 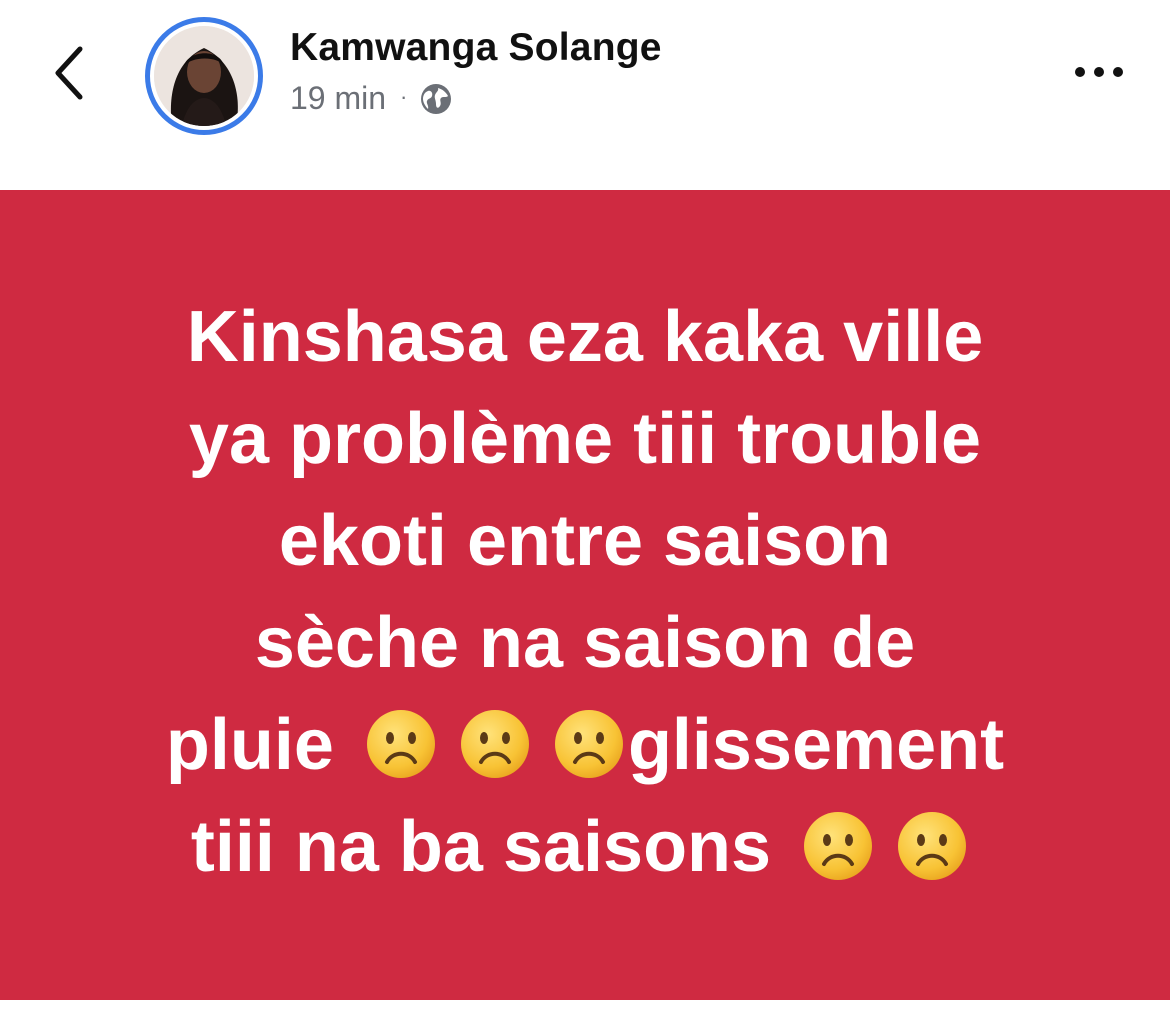 I want to click on post-line: pluie glissement, so click(x=585, y=745).